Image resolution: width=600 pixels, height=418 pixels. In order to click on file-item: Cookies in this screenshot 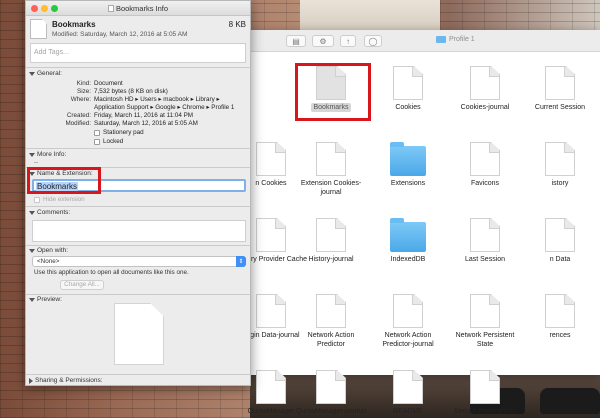, I will do `click(408, 89)`.